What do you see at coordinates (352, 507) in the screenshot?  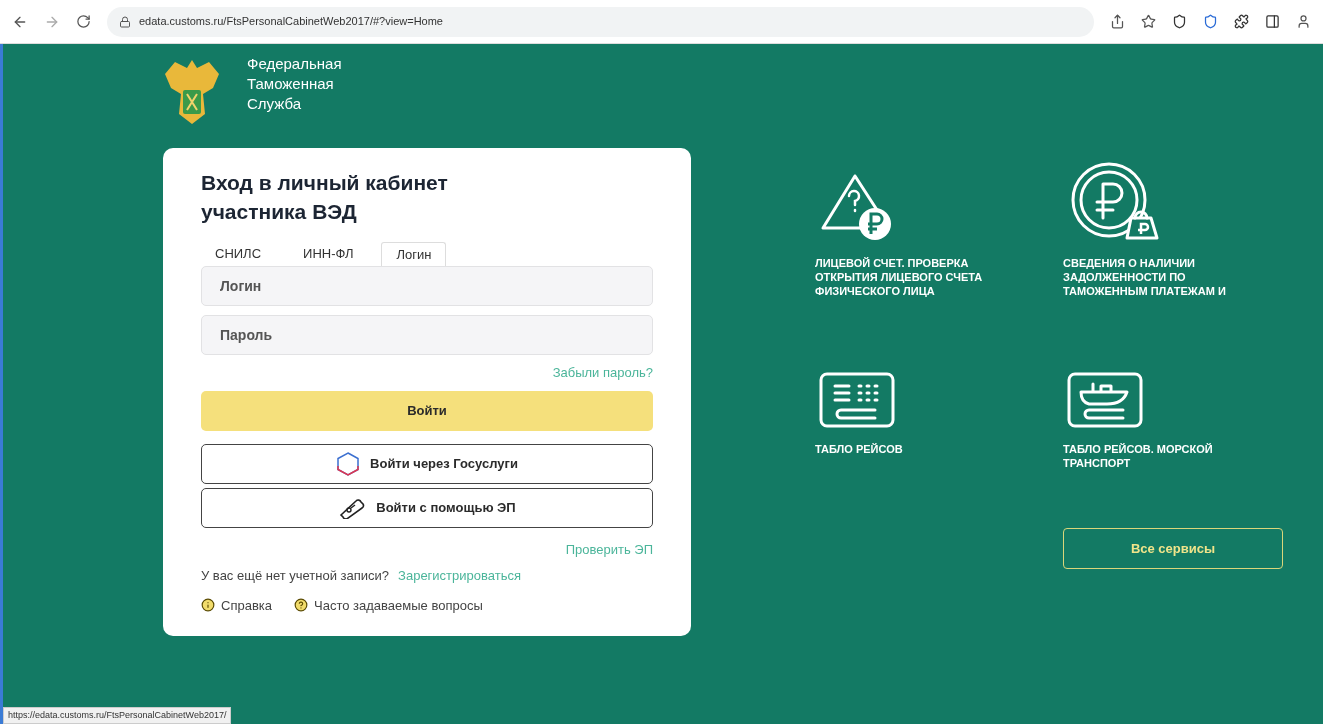 I see `usb-key-icon` at bounding box center [352, 507].